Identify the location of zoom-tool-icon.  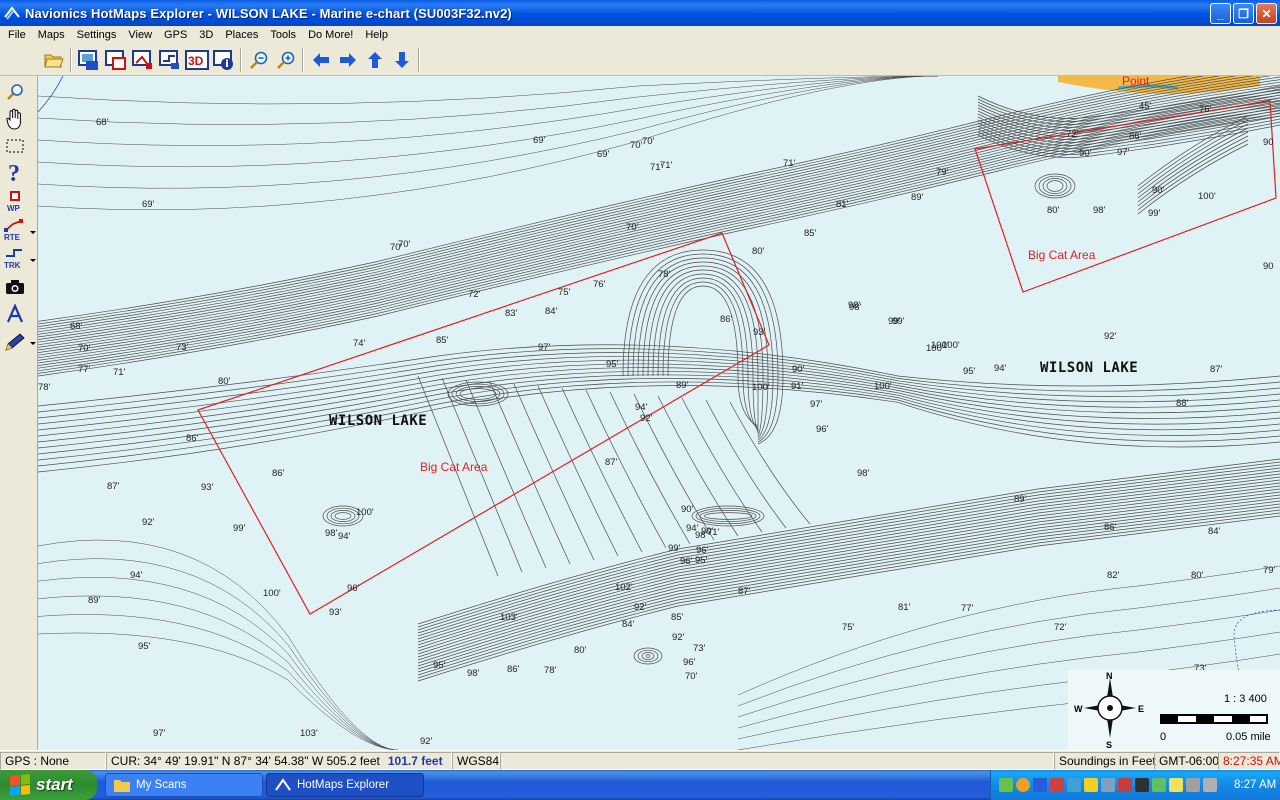
(15, 92).